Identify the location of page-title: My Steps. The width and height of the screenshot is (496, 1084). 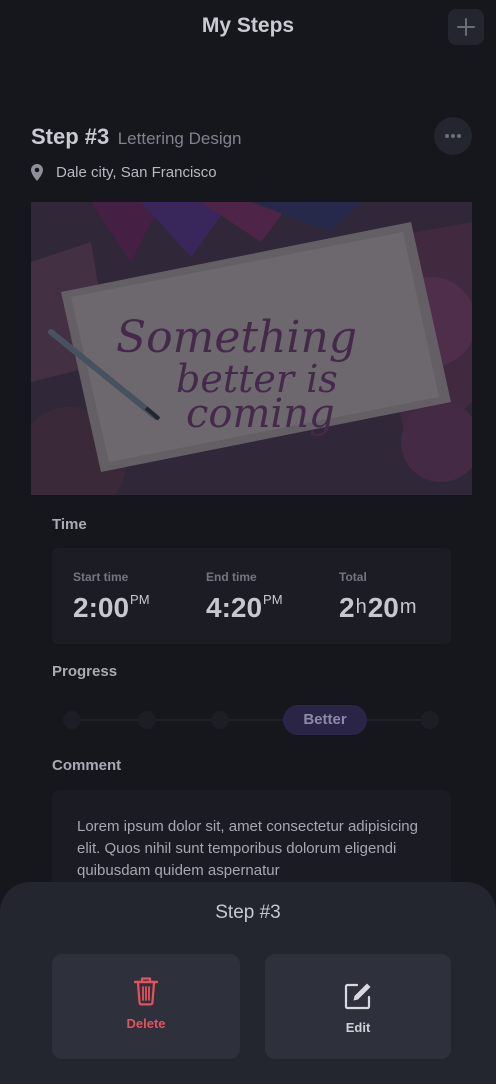
(248, 25).